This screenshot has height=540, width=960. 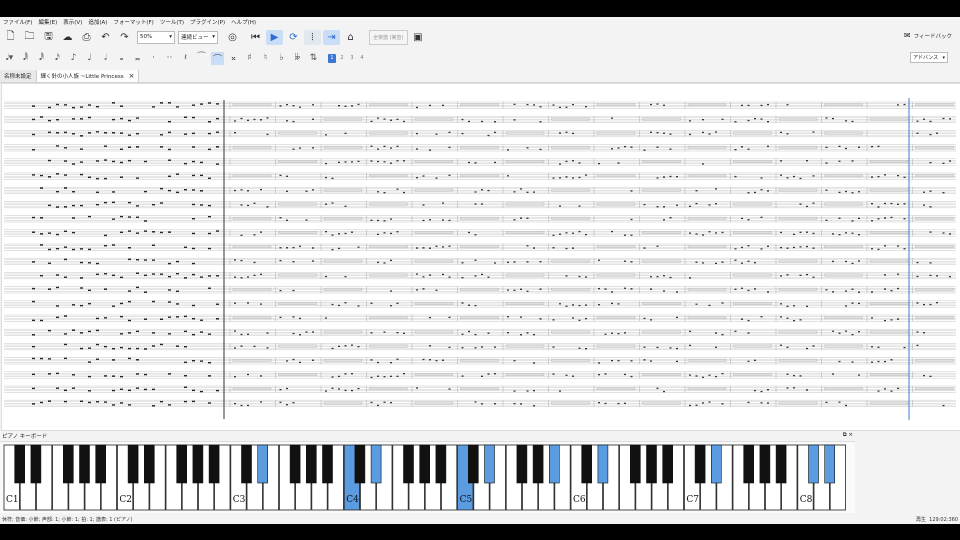 I want to click on voice-button-3: 3, so click(x=352, y=58).